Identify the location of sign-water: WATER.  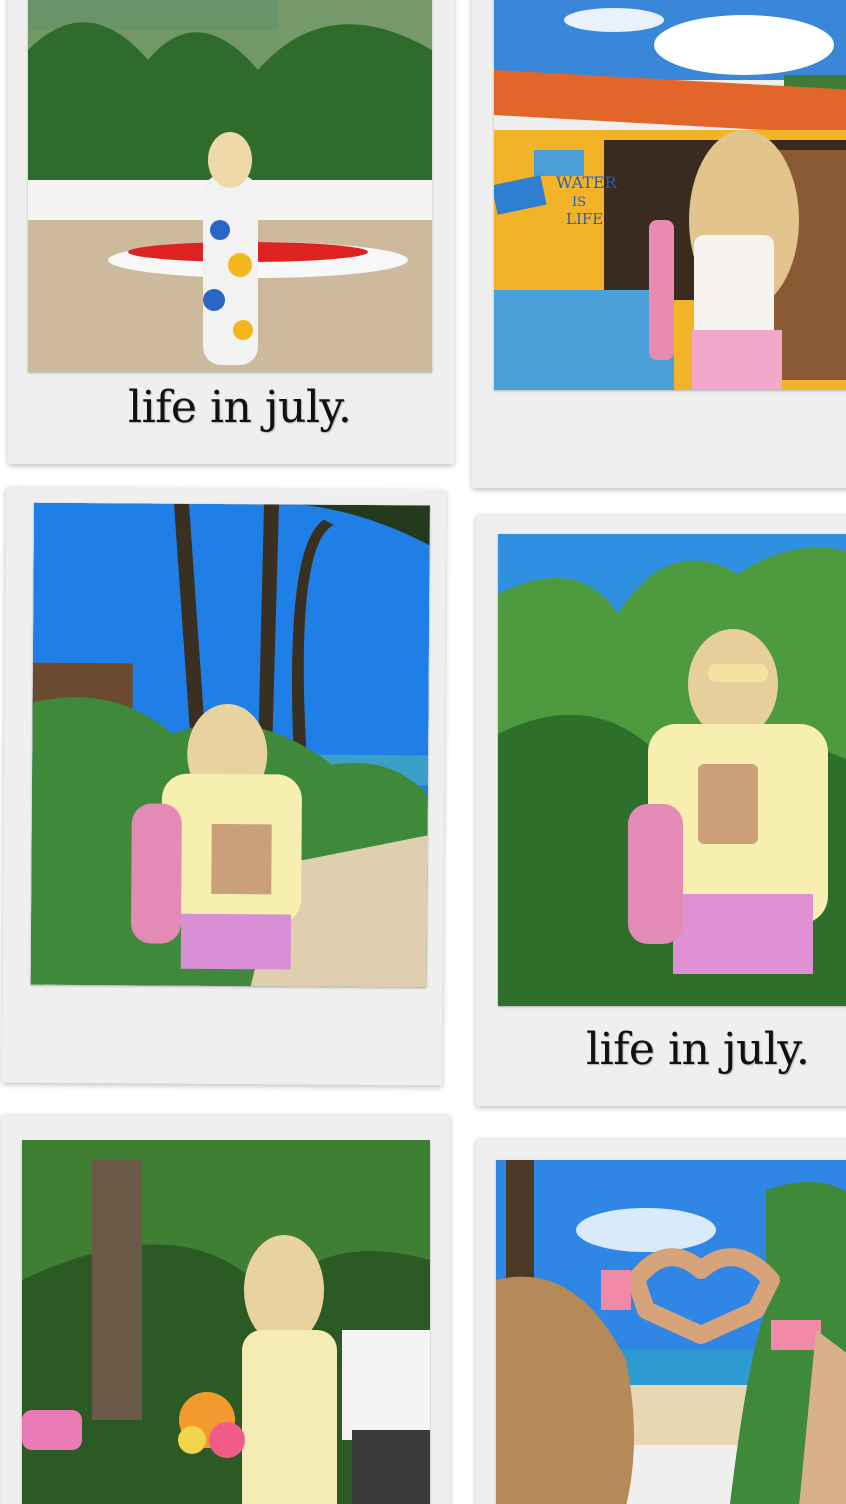
(587, 182).